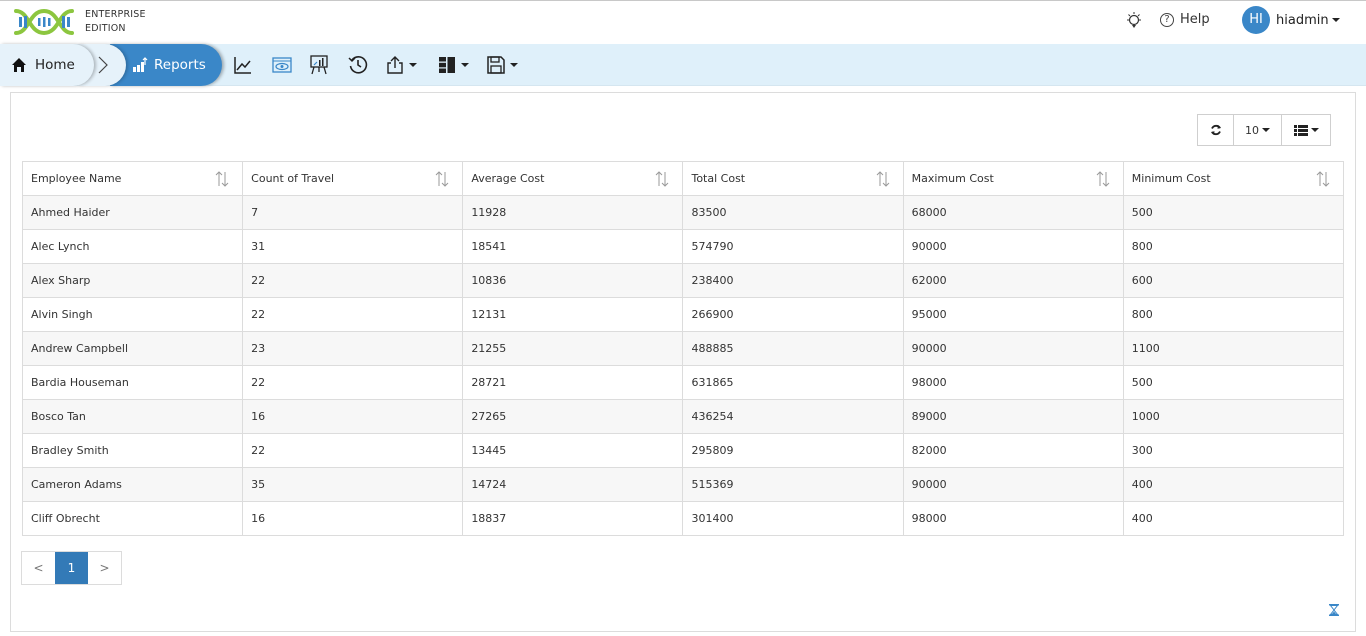 The image size is (1366, 636). What do you see at coordinates (1256, 20) in the screenshot?
I see `avatar: HI` at bounding box center [1256, 20].